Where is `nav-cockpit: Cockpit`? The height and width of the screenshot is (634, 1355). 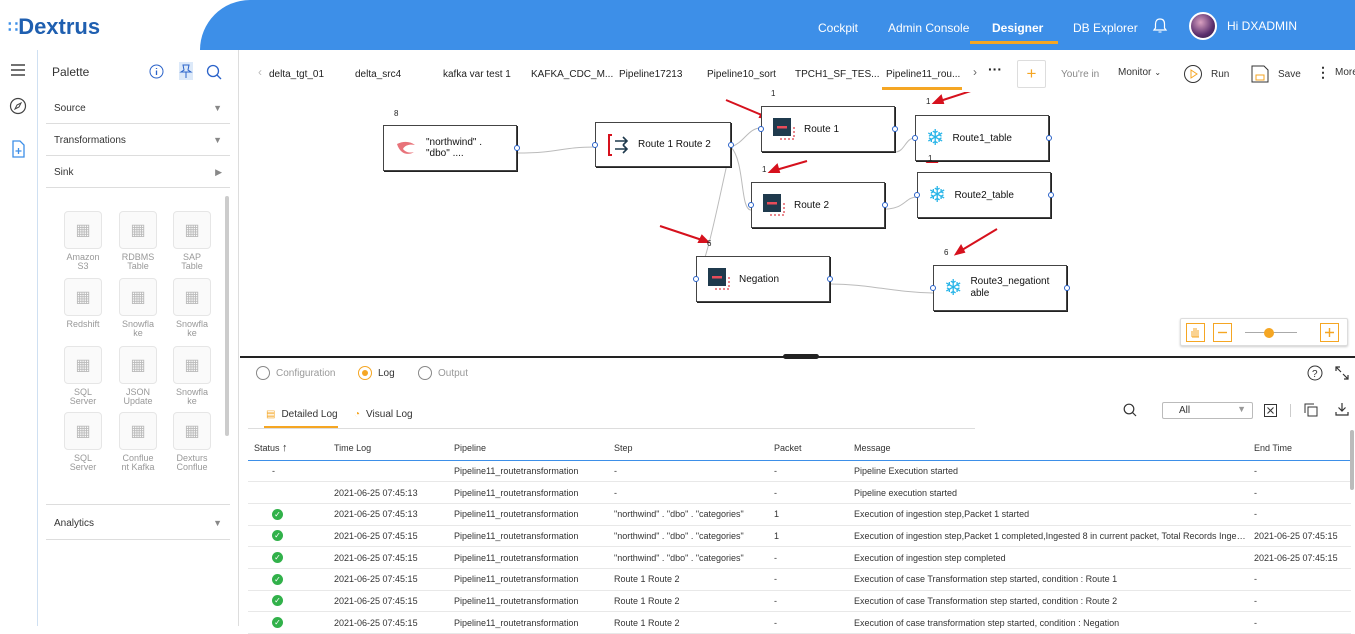
nav-cockpit: Cockpit is located at coordinates (838, 28).